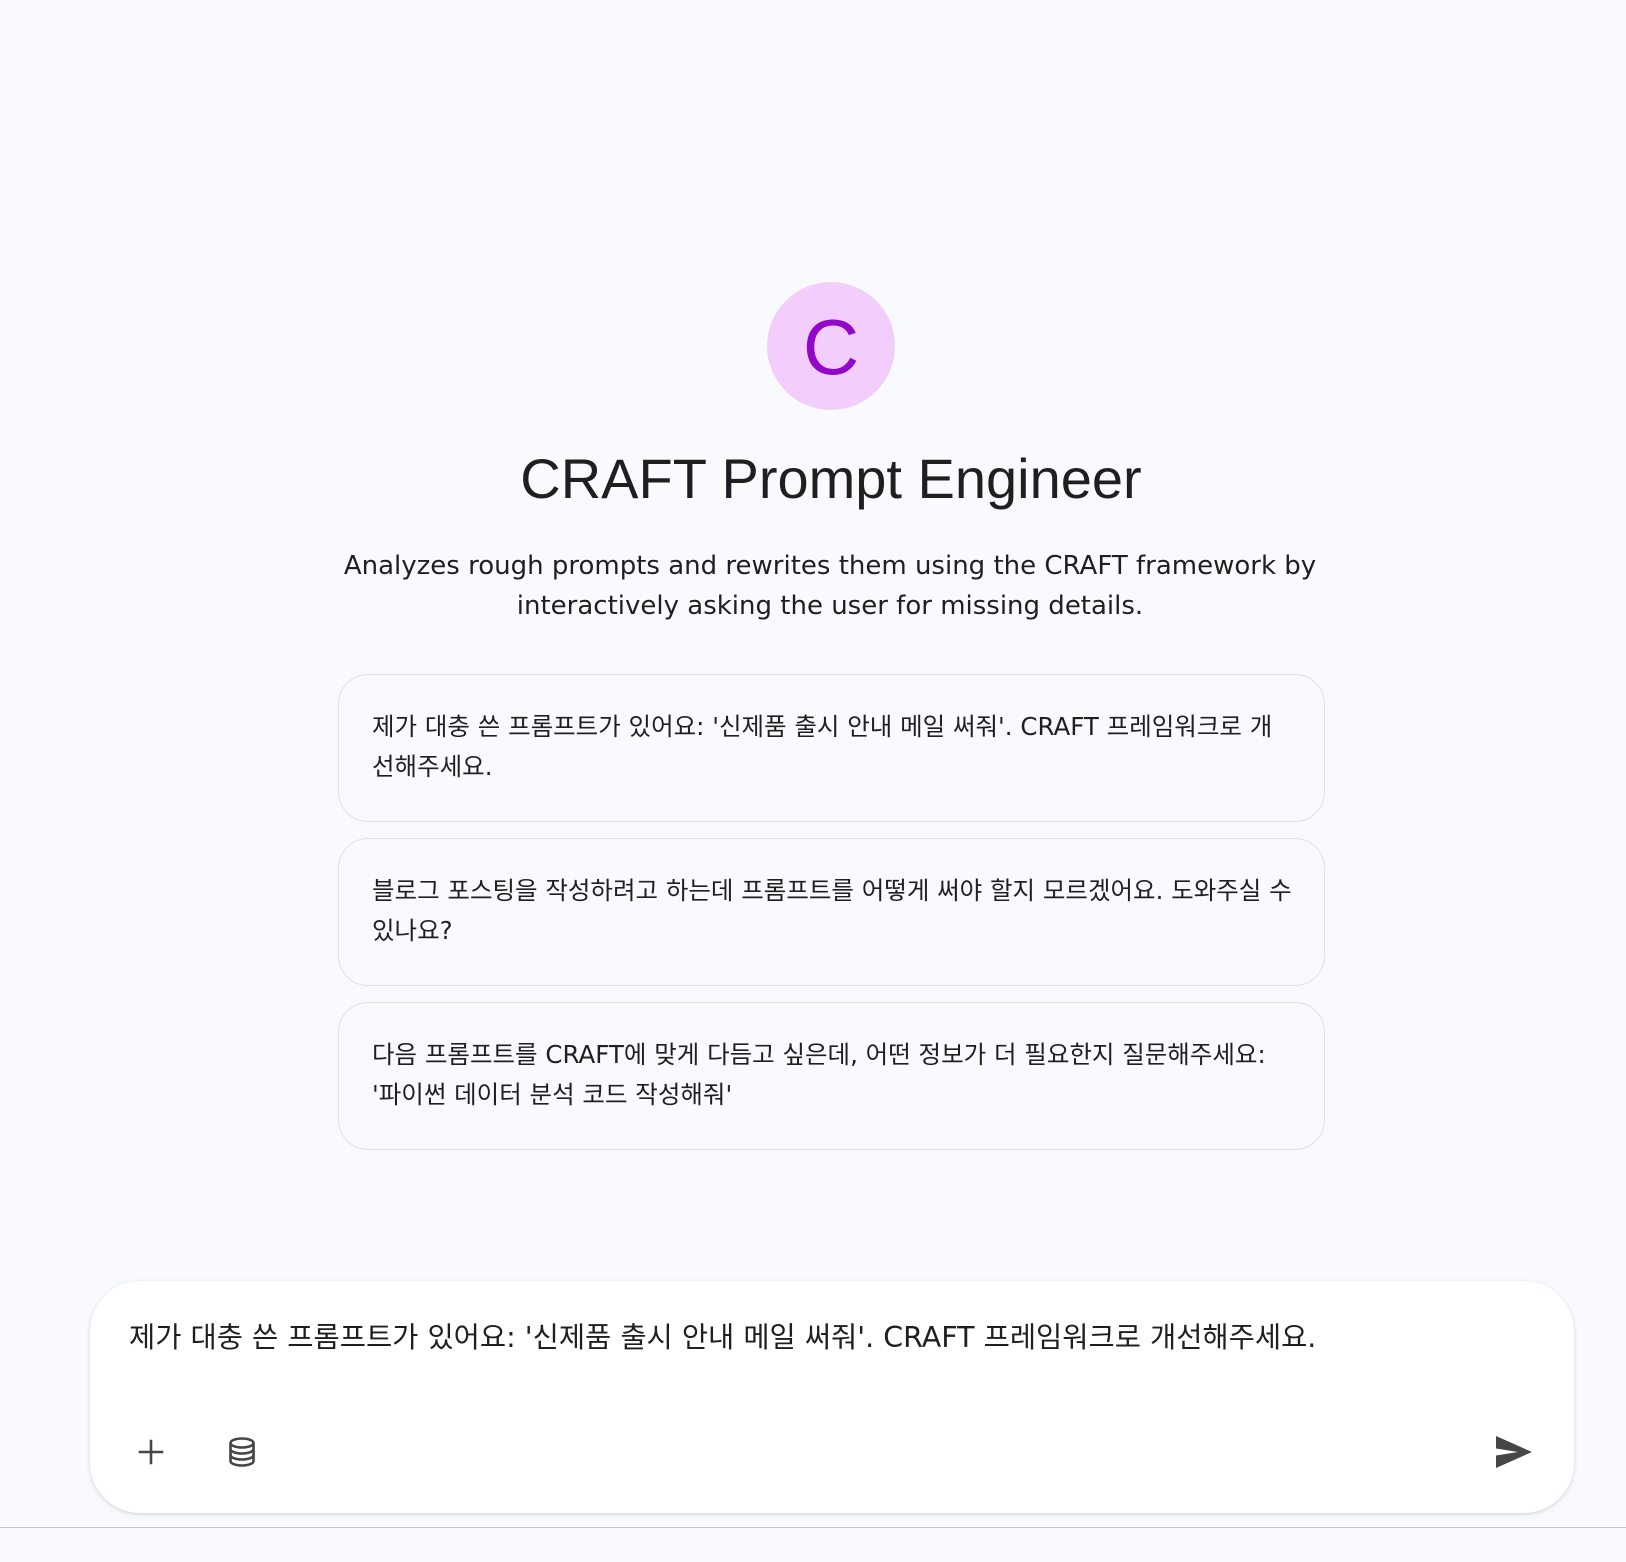 This screenshot has width=1626, height=1562. What do you see at coordinates (813, 1527) in the screenshot?
I see `bottom-divider` at bounding box center [813, 1527].